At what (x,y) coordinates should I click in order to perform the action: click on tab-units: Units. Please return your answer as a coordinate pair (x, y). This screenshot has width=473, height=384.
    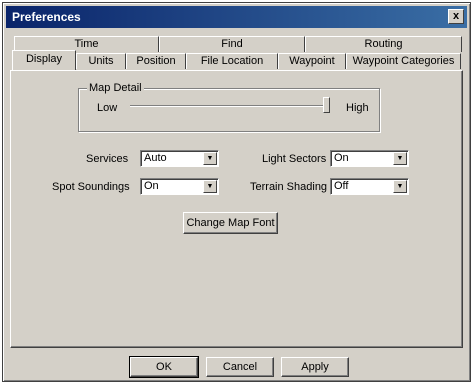
    Looking at the image, I should click on (101, 61).